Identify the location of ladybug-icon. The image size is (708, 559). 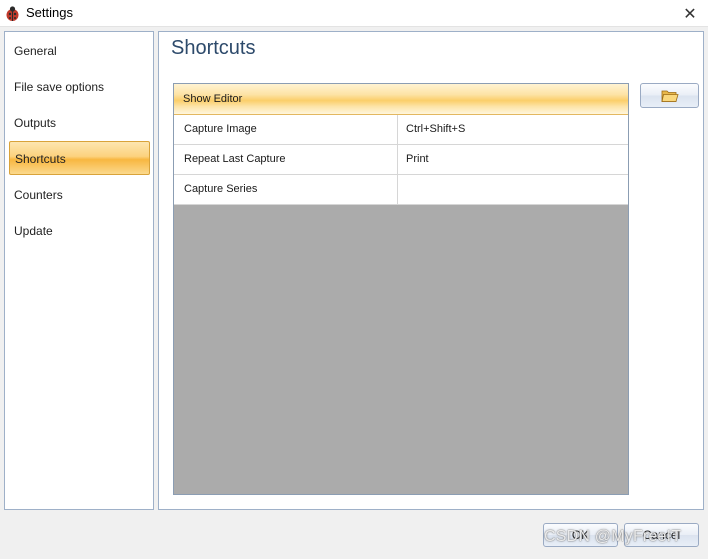
(12, 13).